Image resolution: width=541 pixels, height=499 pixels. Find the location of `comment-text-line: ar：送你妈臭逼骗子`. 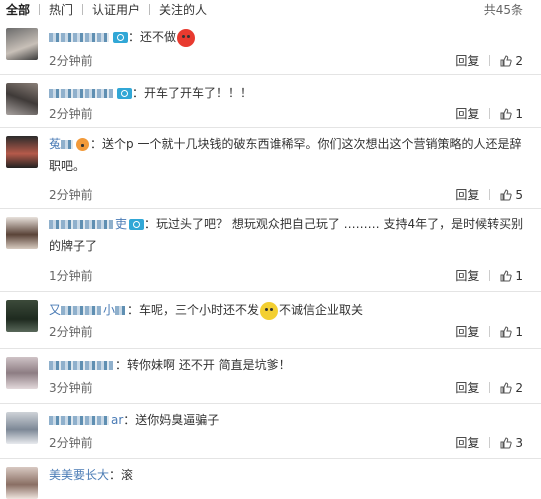

comment-text-line: ar：送你妈臭逼骗子 is located at coordinates (290, 420).